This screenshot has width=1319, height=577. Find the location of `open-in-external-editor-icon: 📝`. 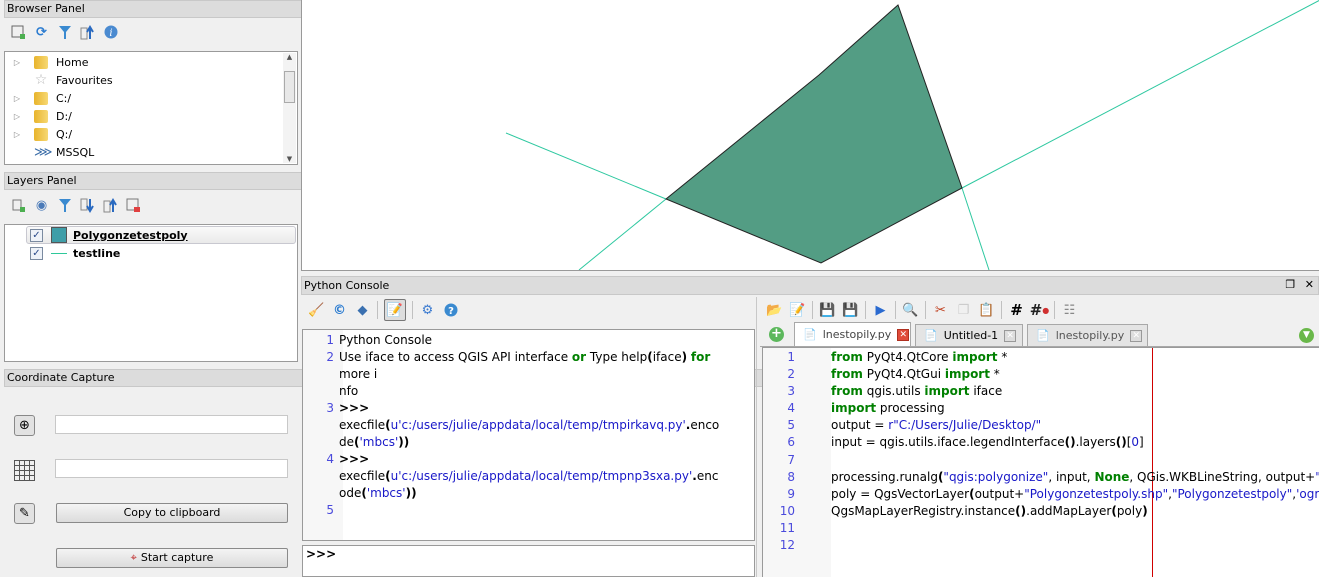

open-in-external-editor-icon: 📝 is located at coordinates (797, 310).